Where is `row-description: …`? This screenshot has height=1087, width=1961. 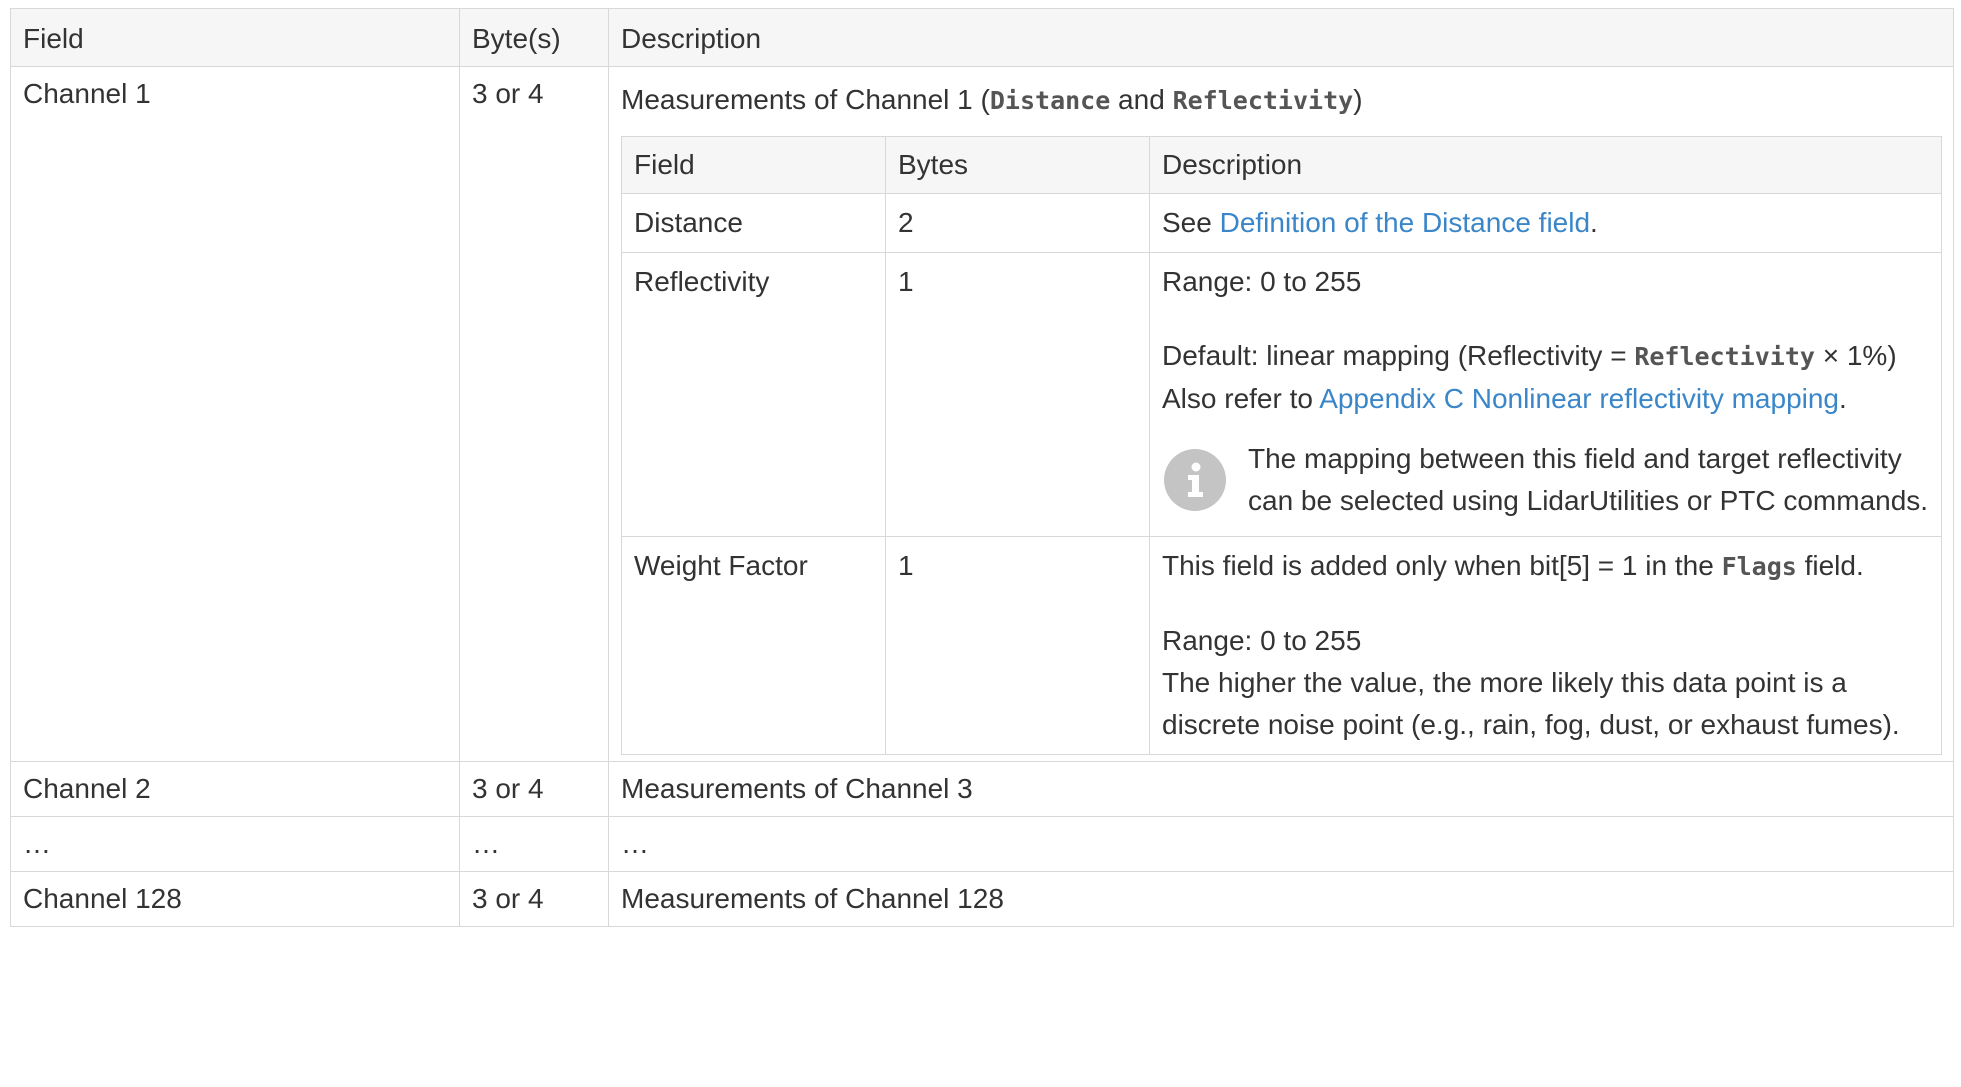 row-description: … is located at coordinates (1281, 844).